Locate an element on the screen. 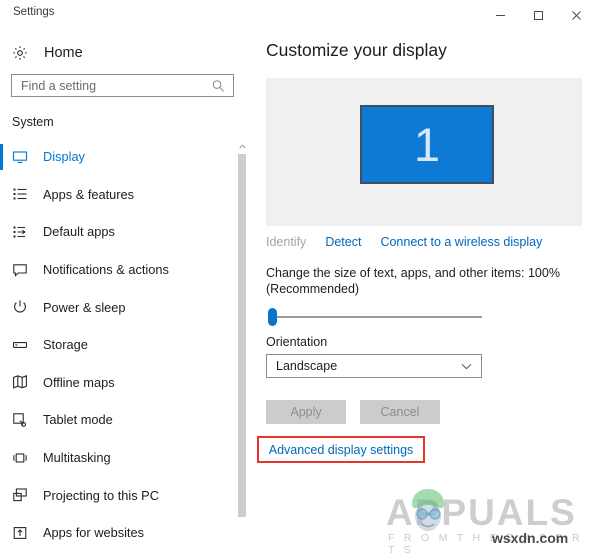 The width and height of the screenshot is (595, 557). advanced-display-settings-link: Advanced display settings is located at coordinates (341, 450).